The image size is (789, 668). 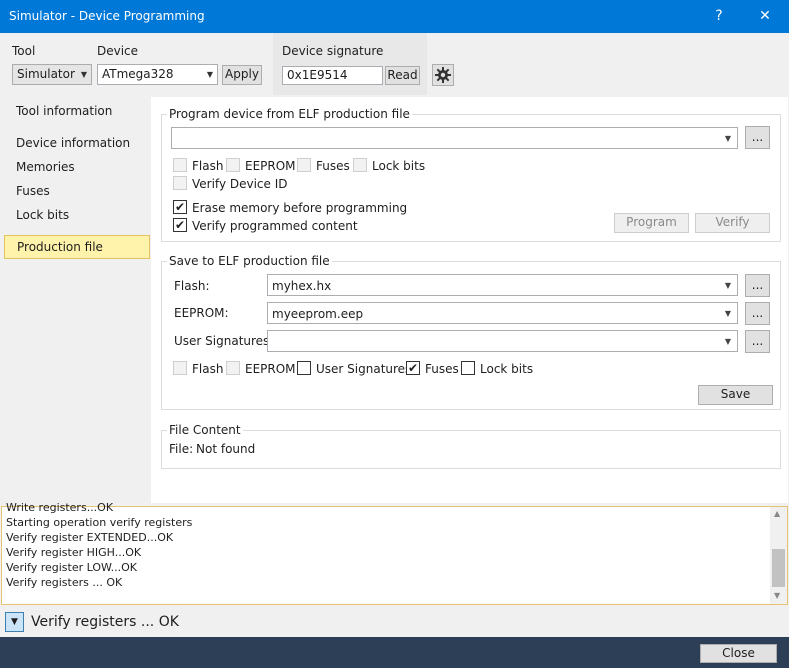 I want to click on device-label: Device, so click(x=118, y=51).